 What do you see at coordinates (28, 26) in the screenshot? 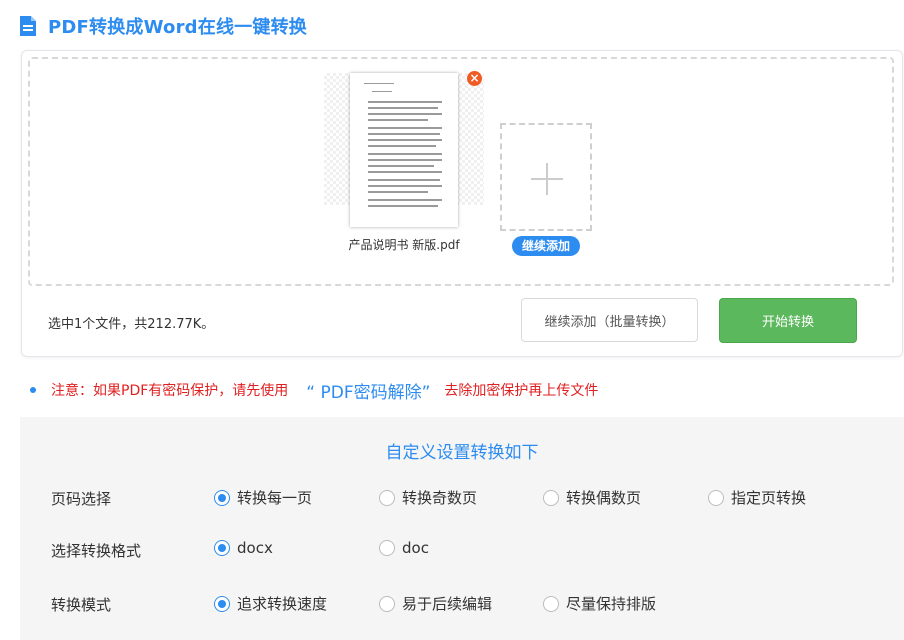
I see `document-icon` at bounding box center [28, 26].